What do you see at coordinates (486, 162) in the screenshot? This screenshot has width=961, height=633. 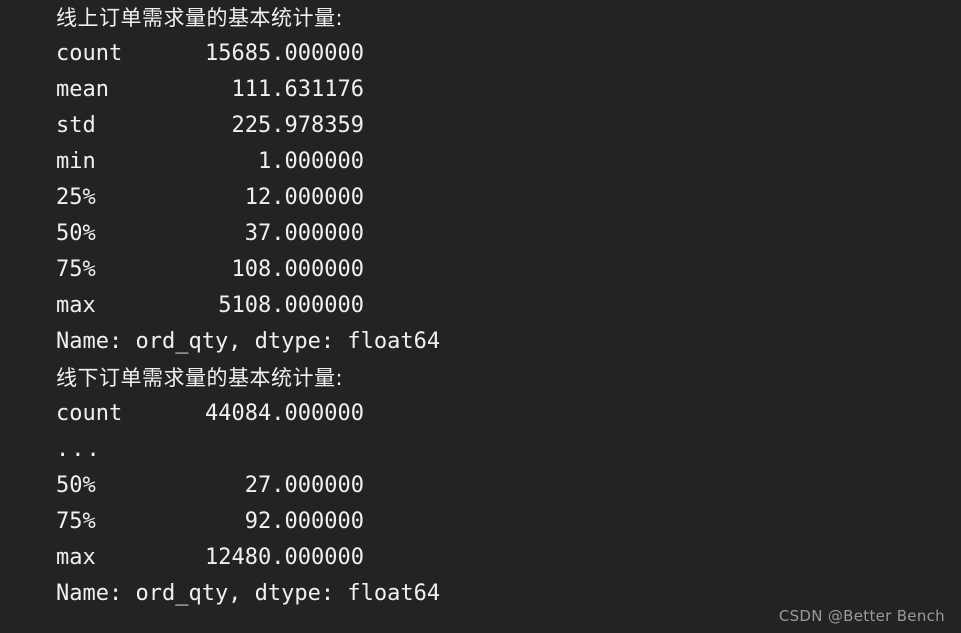 I see `stat-row-min: min 1.000000` at bounding box center [486, 162].